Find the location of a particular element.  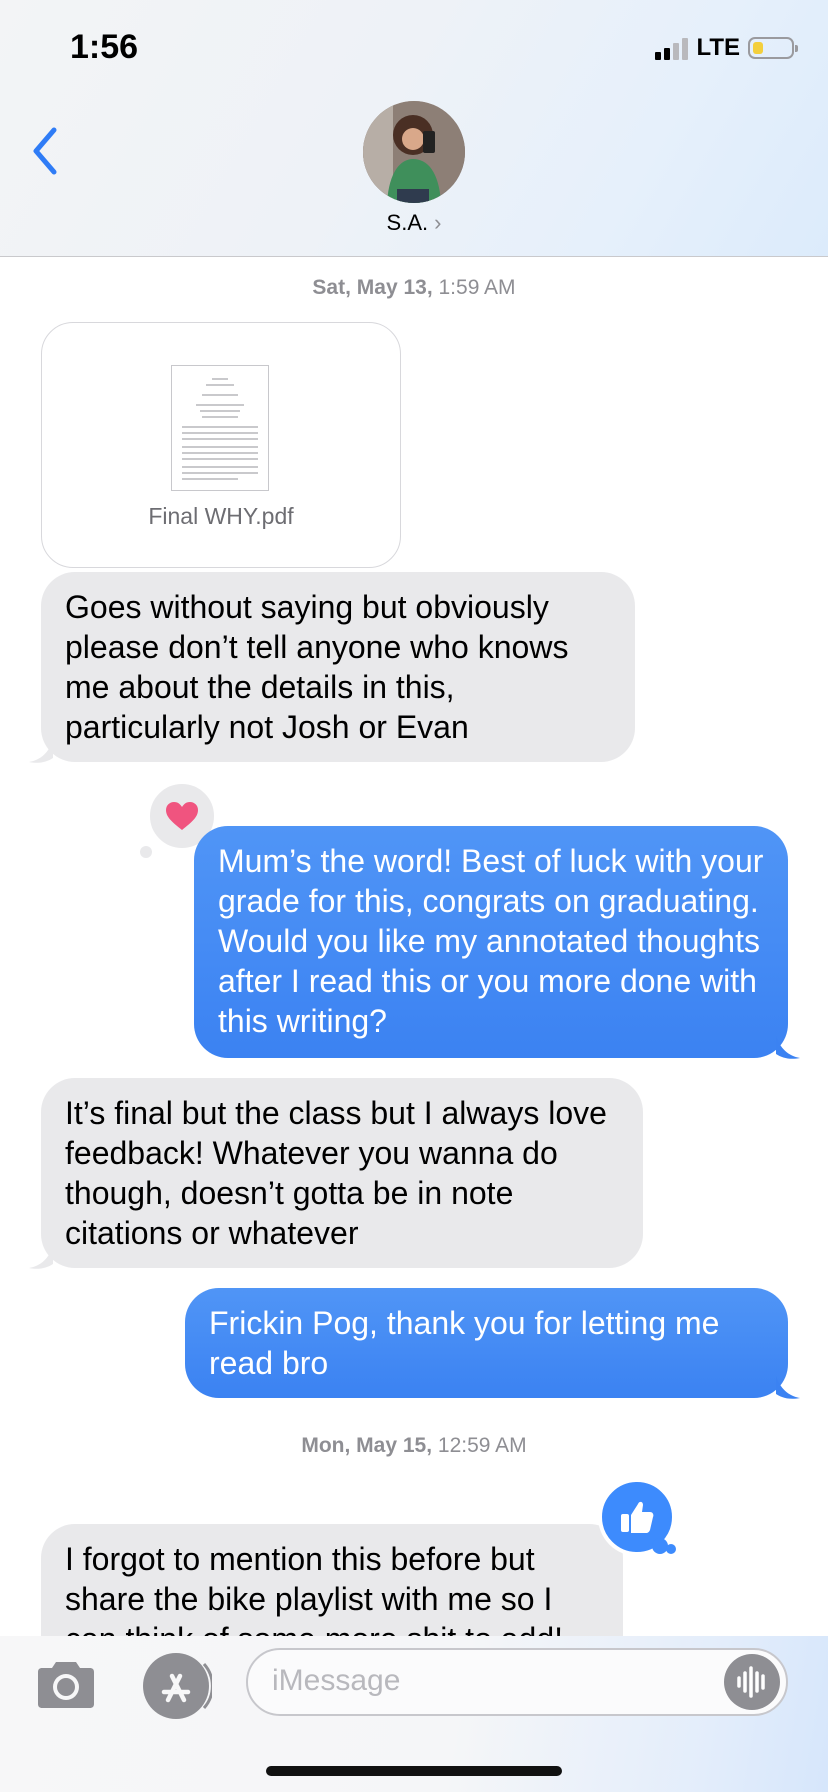

battery-icon is located at coordinates (773, 48).